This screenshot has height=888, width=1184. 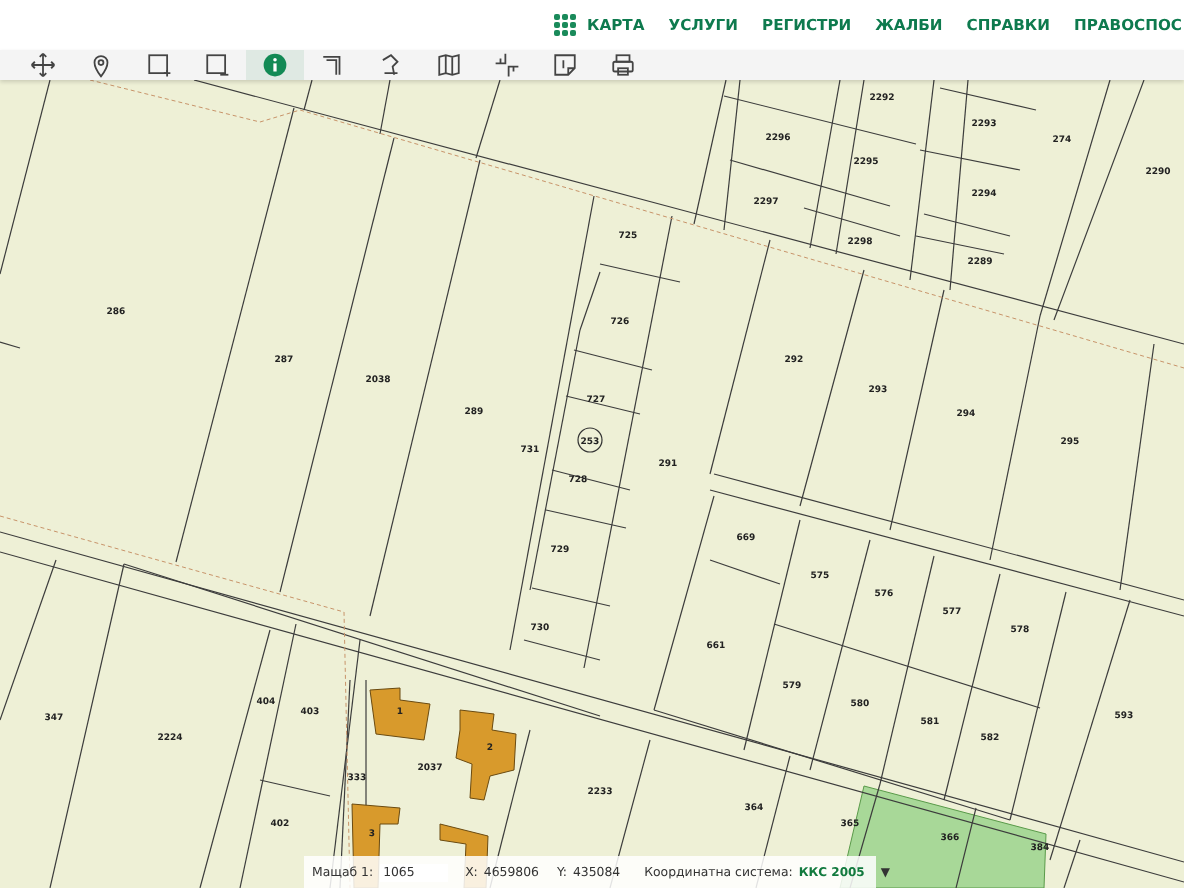 I want to click on map-pin-icon, so click(x=101, y=65).